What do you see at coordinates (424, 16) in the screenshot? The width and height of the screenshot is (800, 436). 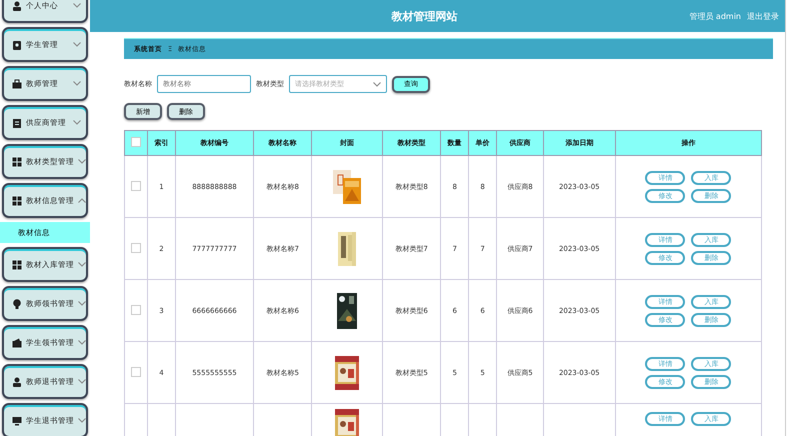 I see `site-title: 教材管理网站` at bounding box center [424, 16].